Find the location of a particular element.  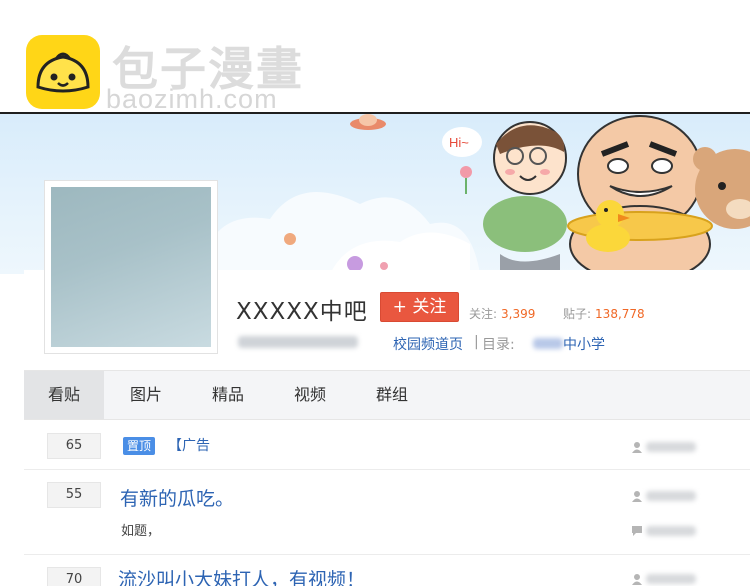

followers-stat: 关注: 3,399 is located at coordinates (502, 313).